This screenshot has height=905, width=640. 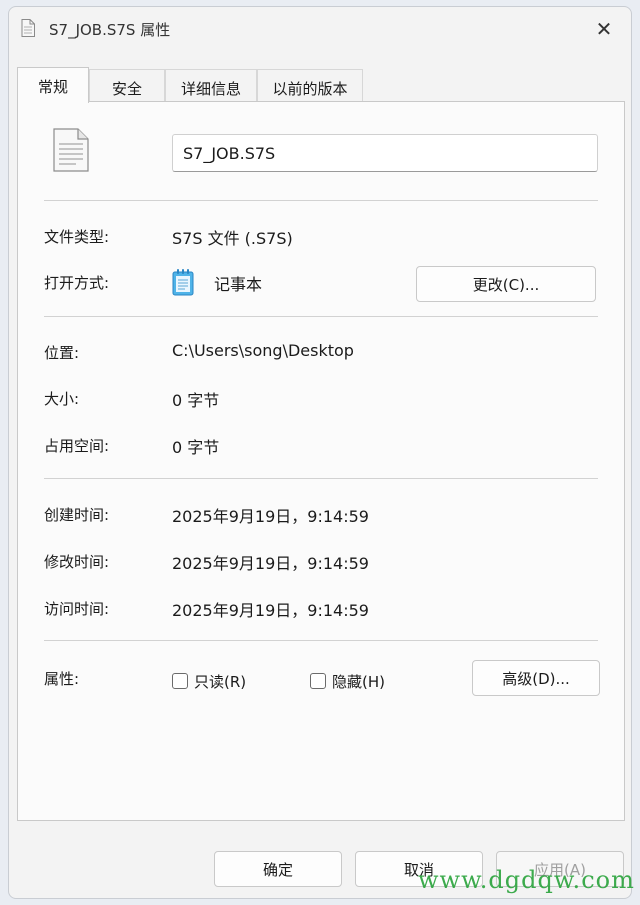 I want to click on tab-bar: 常规 安全 详细信息 以前的版本, so click(x=321, y=85).